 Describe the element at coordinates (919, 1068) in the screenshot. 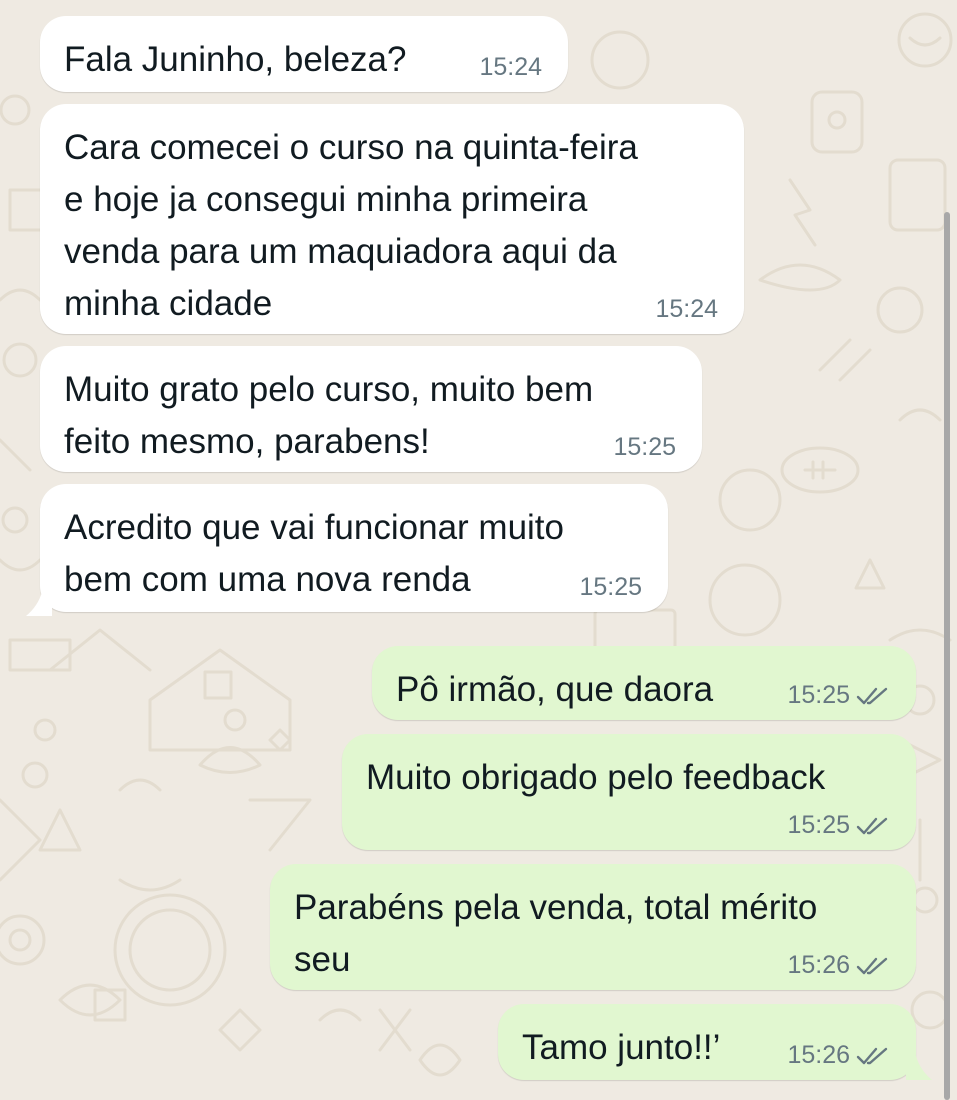

I see `outgoing-bubble-tail` at that location.